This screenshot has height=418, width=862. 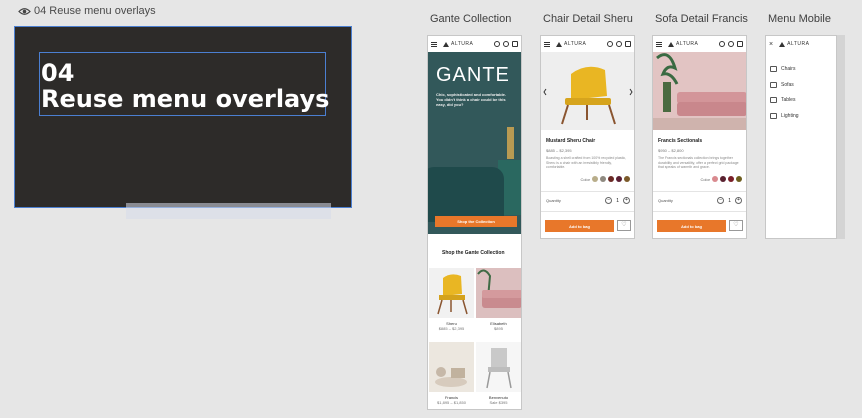 What do you see at coordinates (782, 69) in the screenshot?
I see `menu-item-chairs: Chairs` at bounding box center [782, 69].